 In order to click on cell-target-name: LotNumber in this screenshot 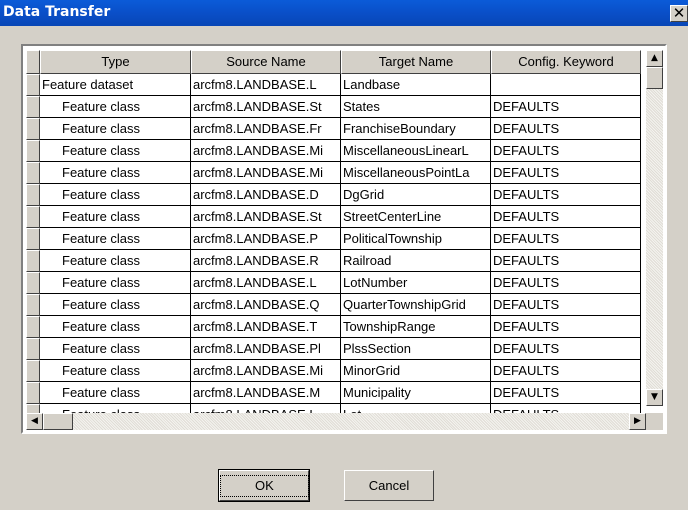, I will do `click(416, 283)`.